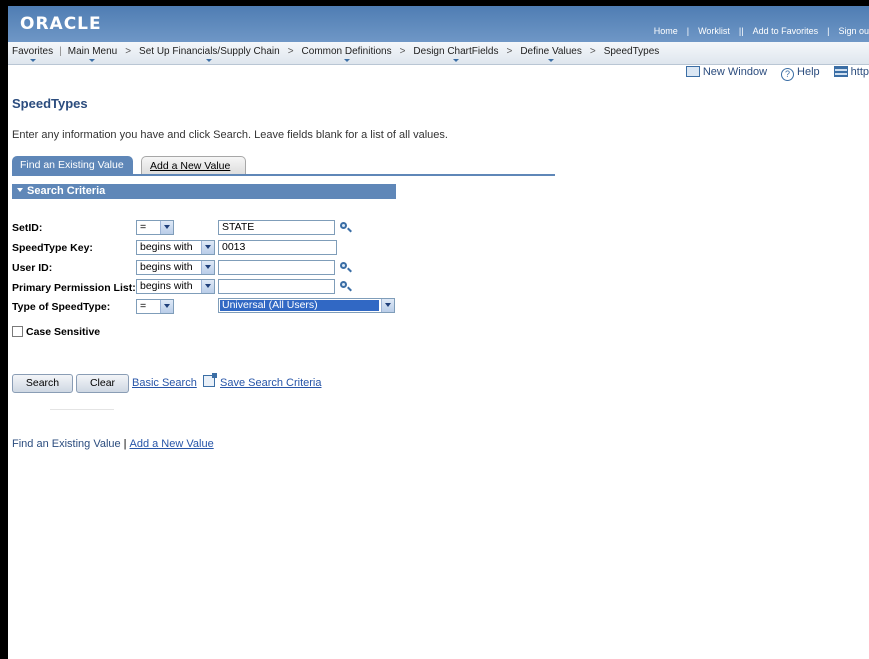 This screenshot has height=659, width=869. I want to click on bottom-links: Find an Existing Value | Add a New Value, so click(113, 444).